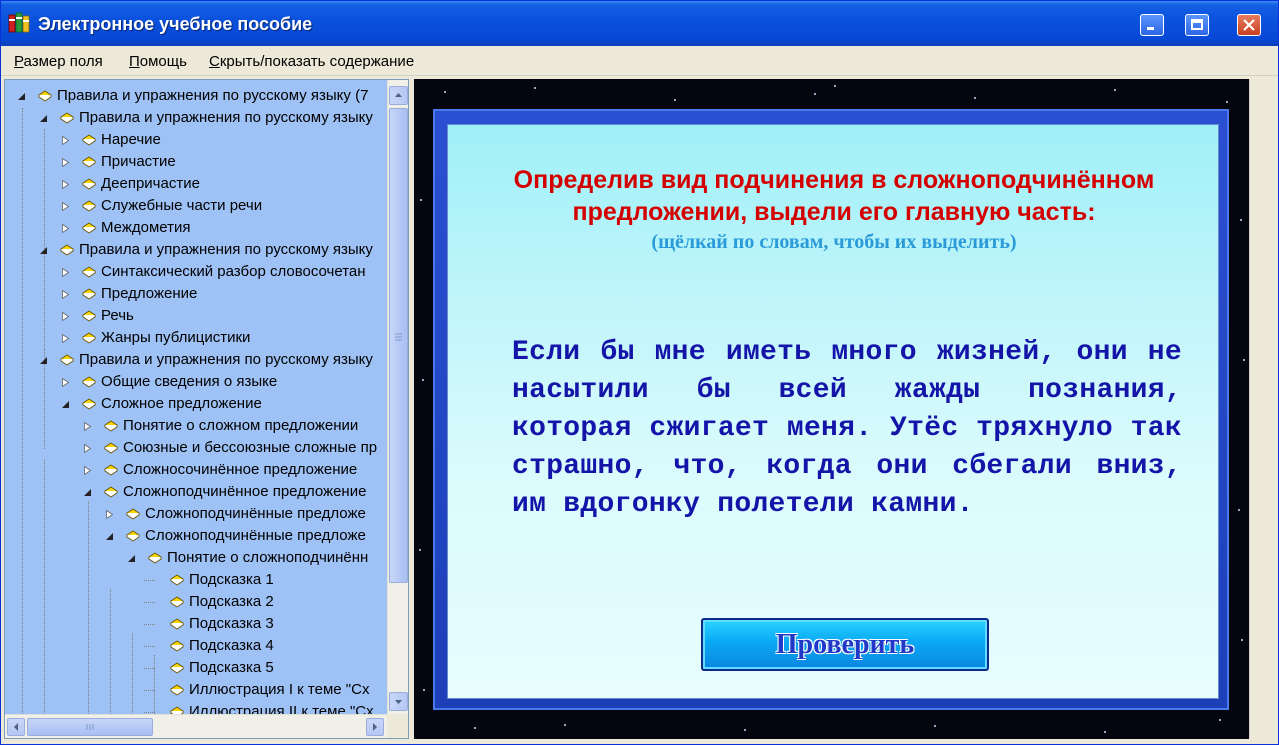 Image resolution: width=1279 pixels, height=745 pixels. I want to click on tree-item-label: Подсказка 3, so click(231, 623).